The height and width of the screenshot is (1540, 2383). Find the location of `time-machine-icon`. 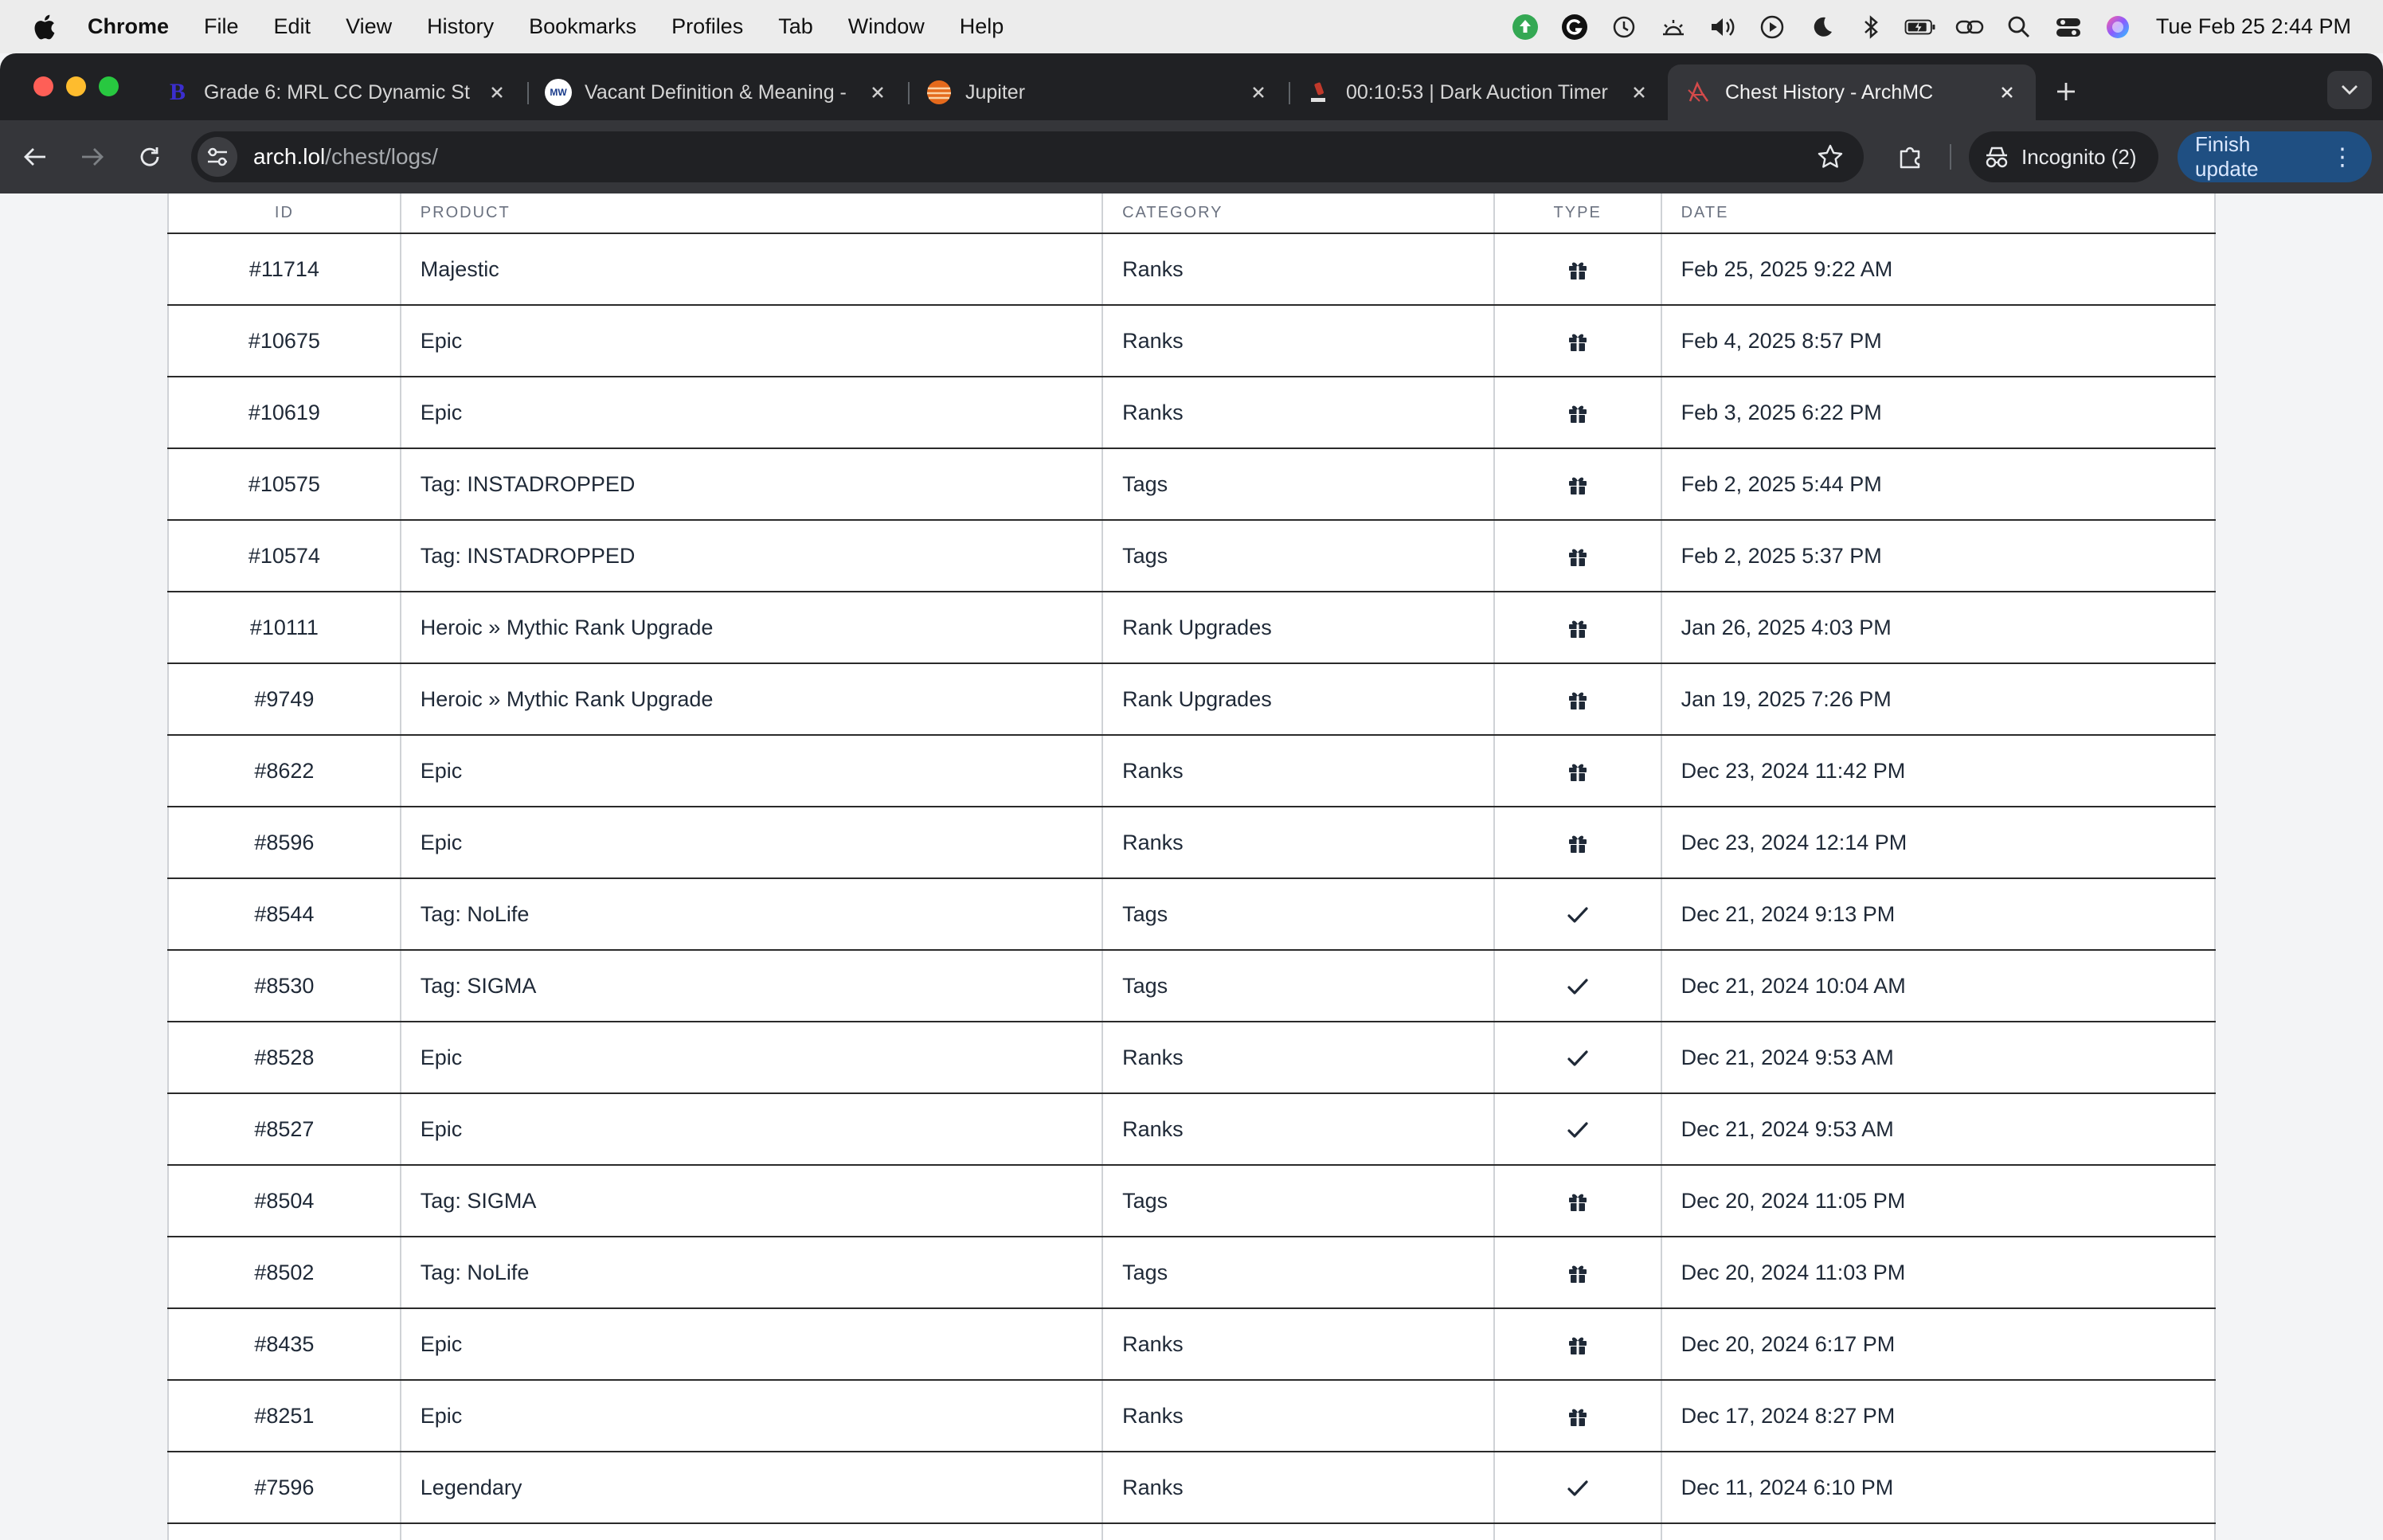

time-machine-icon is located at coordinates (1624, 27).